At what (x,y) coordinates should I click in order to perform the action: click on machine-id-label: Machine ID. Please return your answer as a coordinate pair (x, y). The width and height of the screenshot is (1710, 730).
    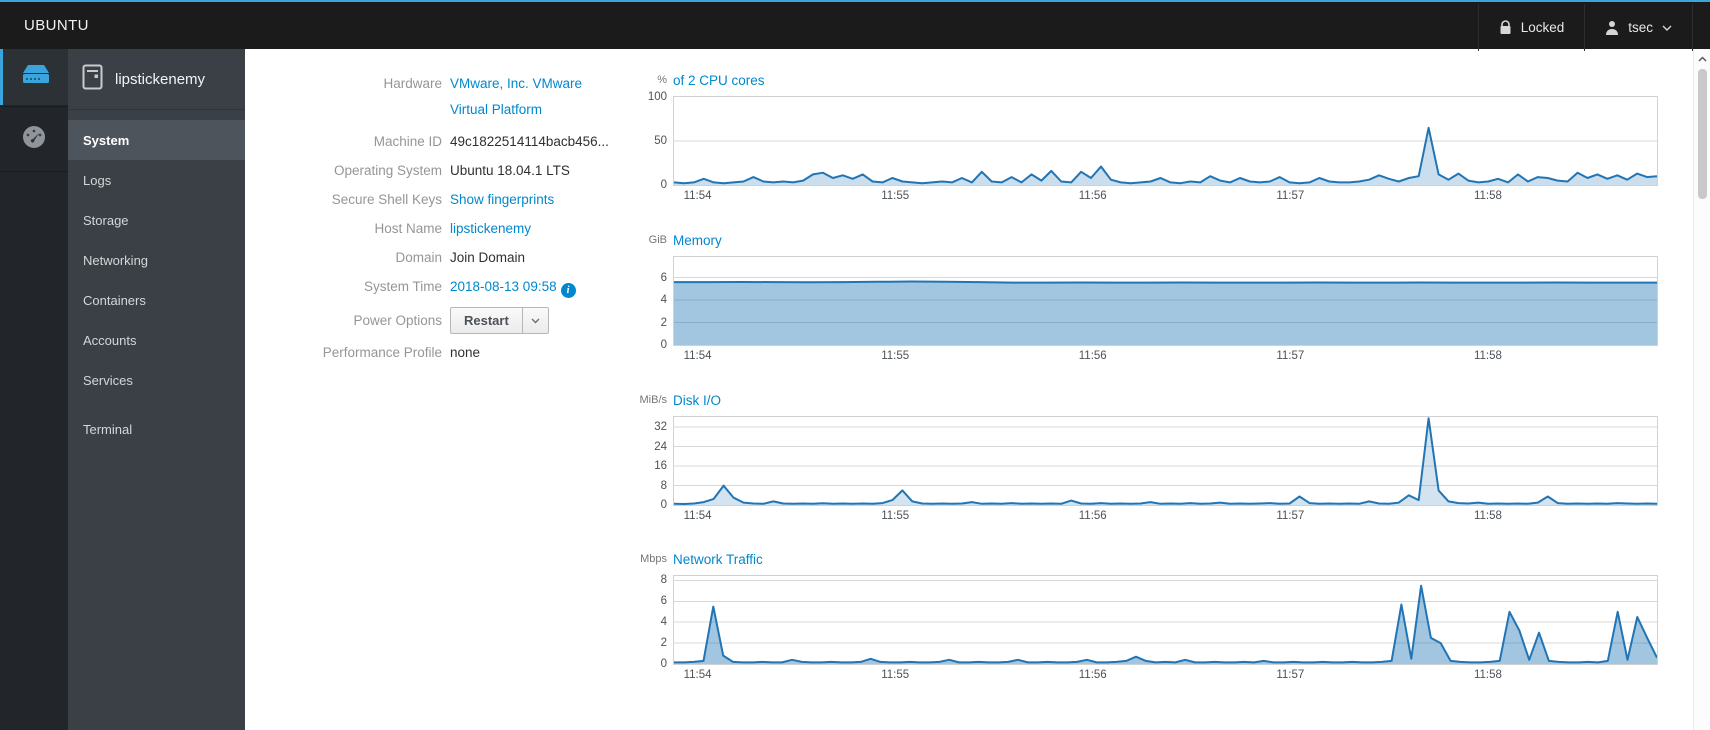
    Looking at the image, I should click on (407, 141).